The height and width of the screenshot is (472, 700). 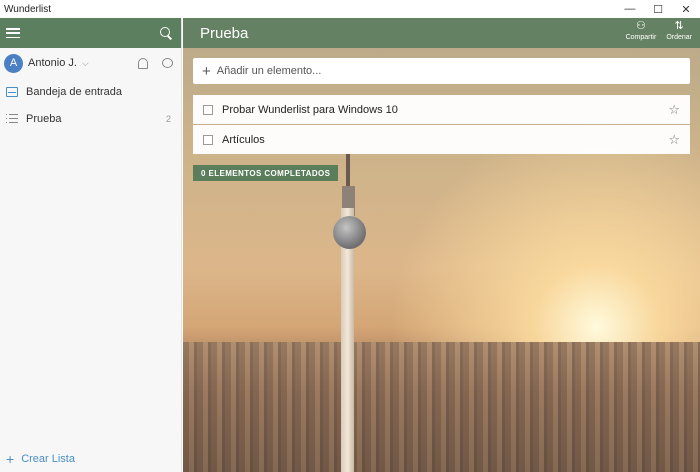 I want to click on window-controls: — ☐ ✕, so click(x=658, y=9).